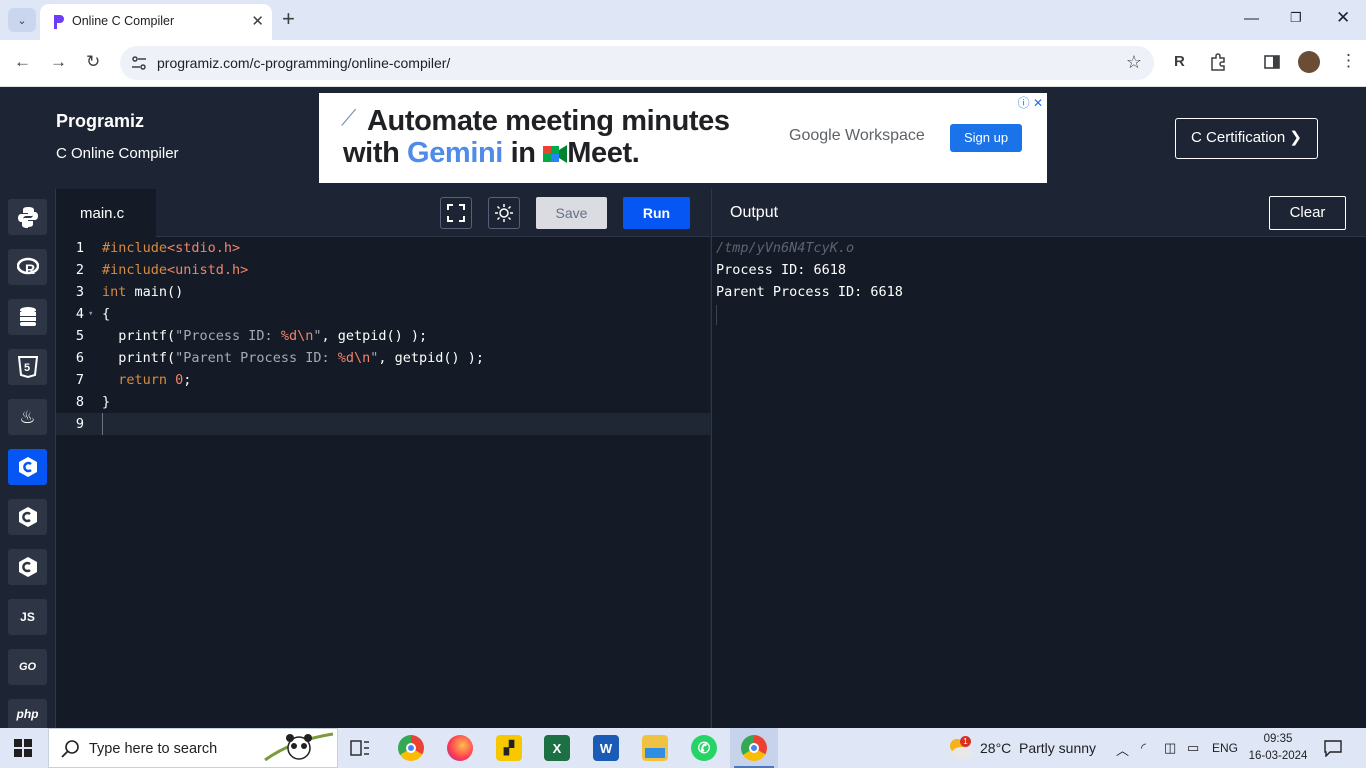 The width and height of the screenshot is (1366, 768). I want to click on line-number: 3, so click(79, 292).